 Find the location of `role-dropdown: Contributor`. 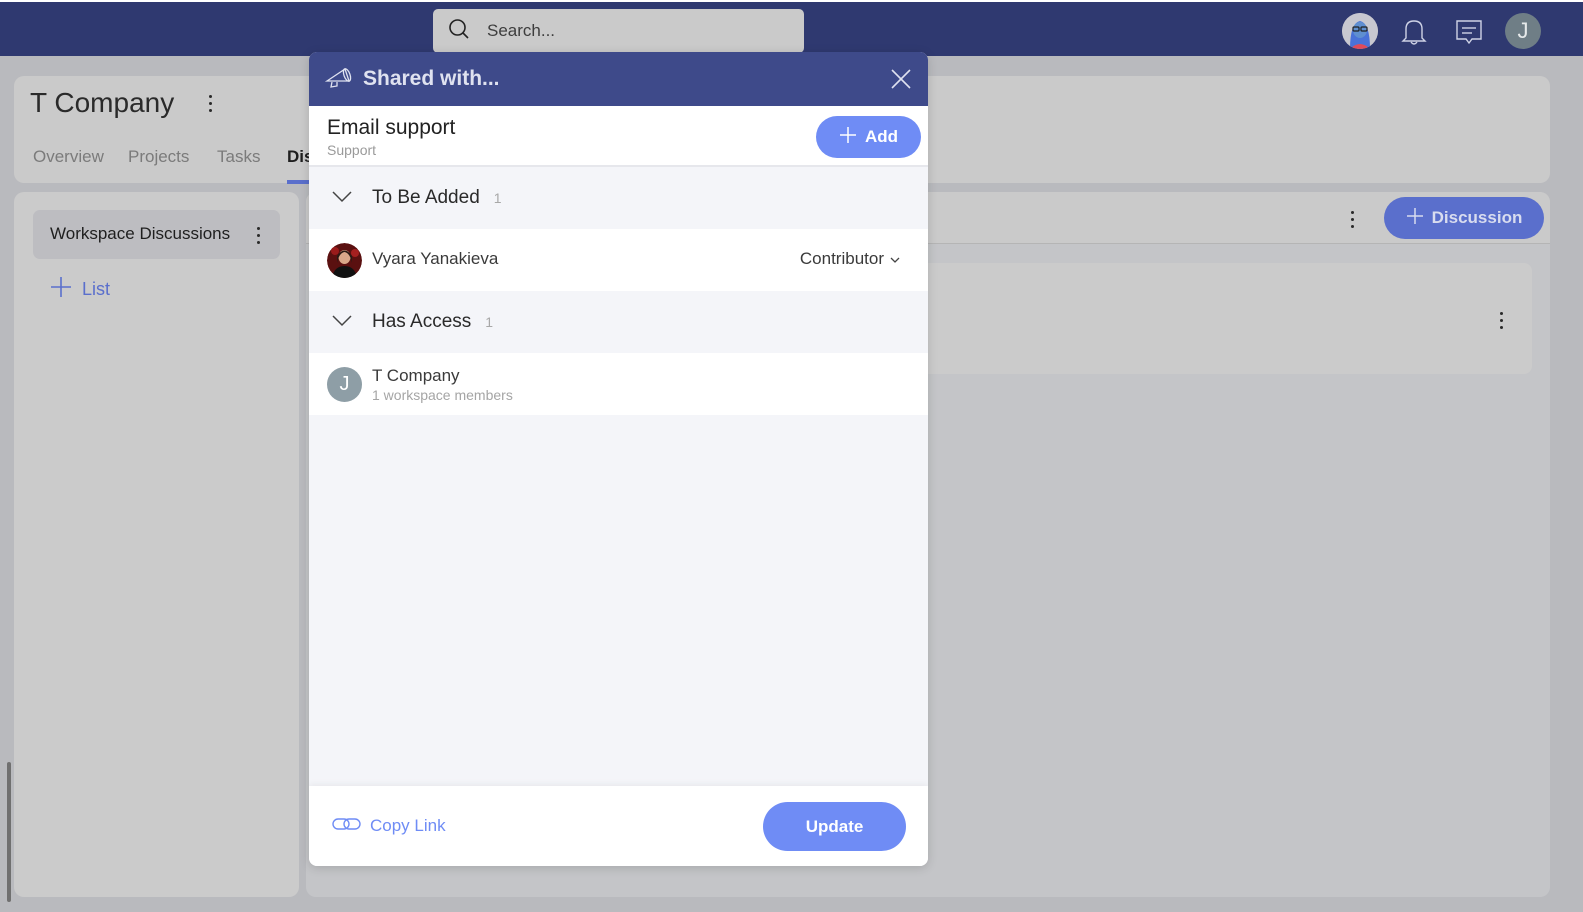

role-dropdown: Contributor is located at coordinates (850, 259).